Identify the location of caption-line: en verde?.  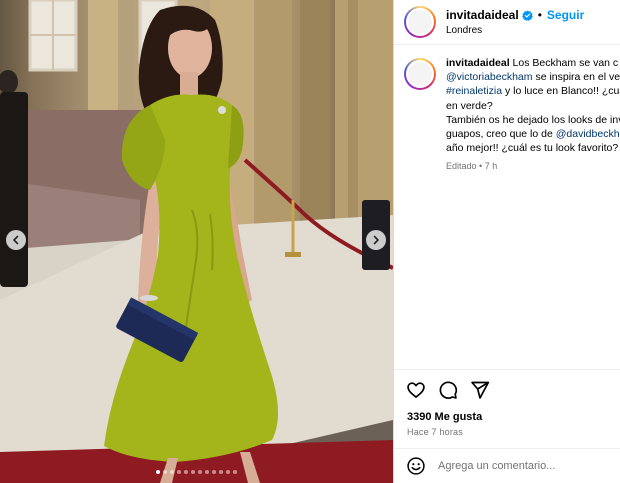
(469, 105).